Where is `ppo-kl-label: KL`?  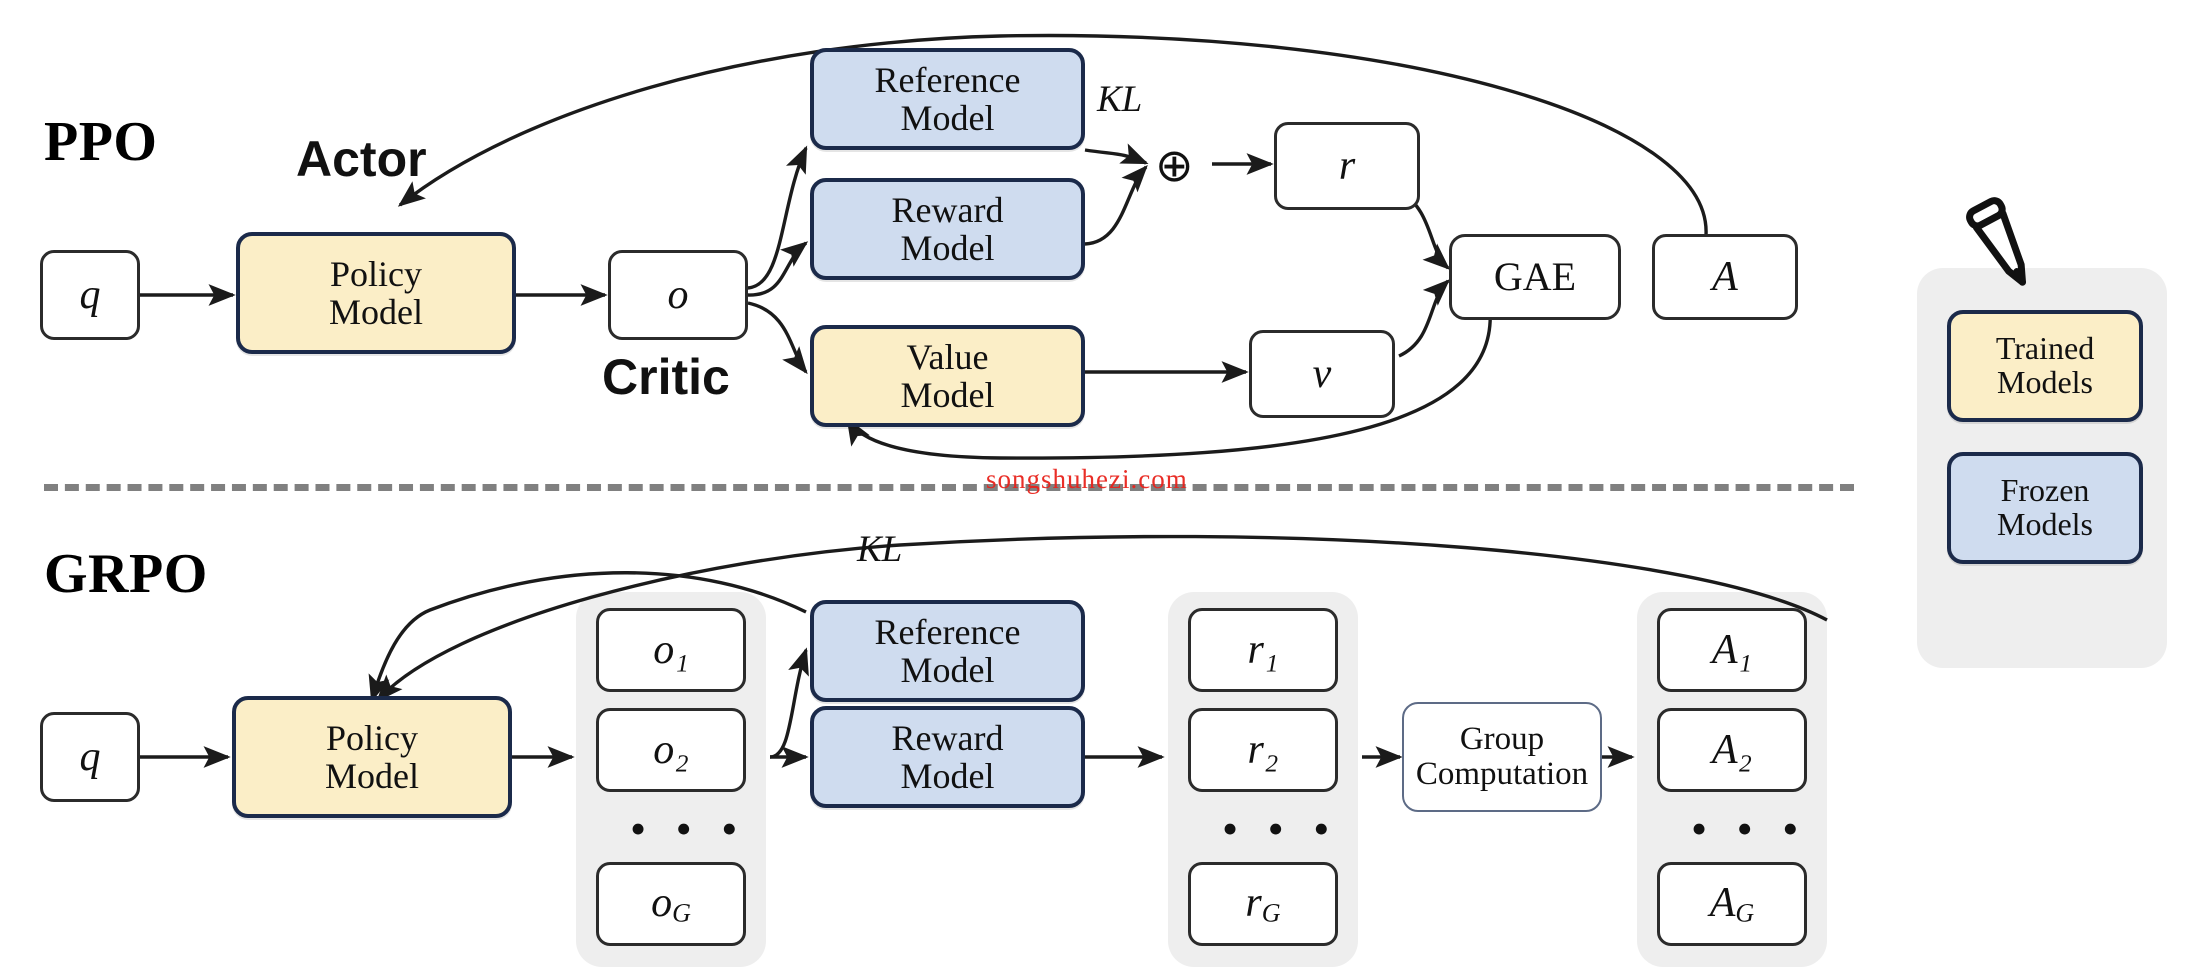 ppo-kl-label: KL is located at coordinates (1120, 99).